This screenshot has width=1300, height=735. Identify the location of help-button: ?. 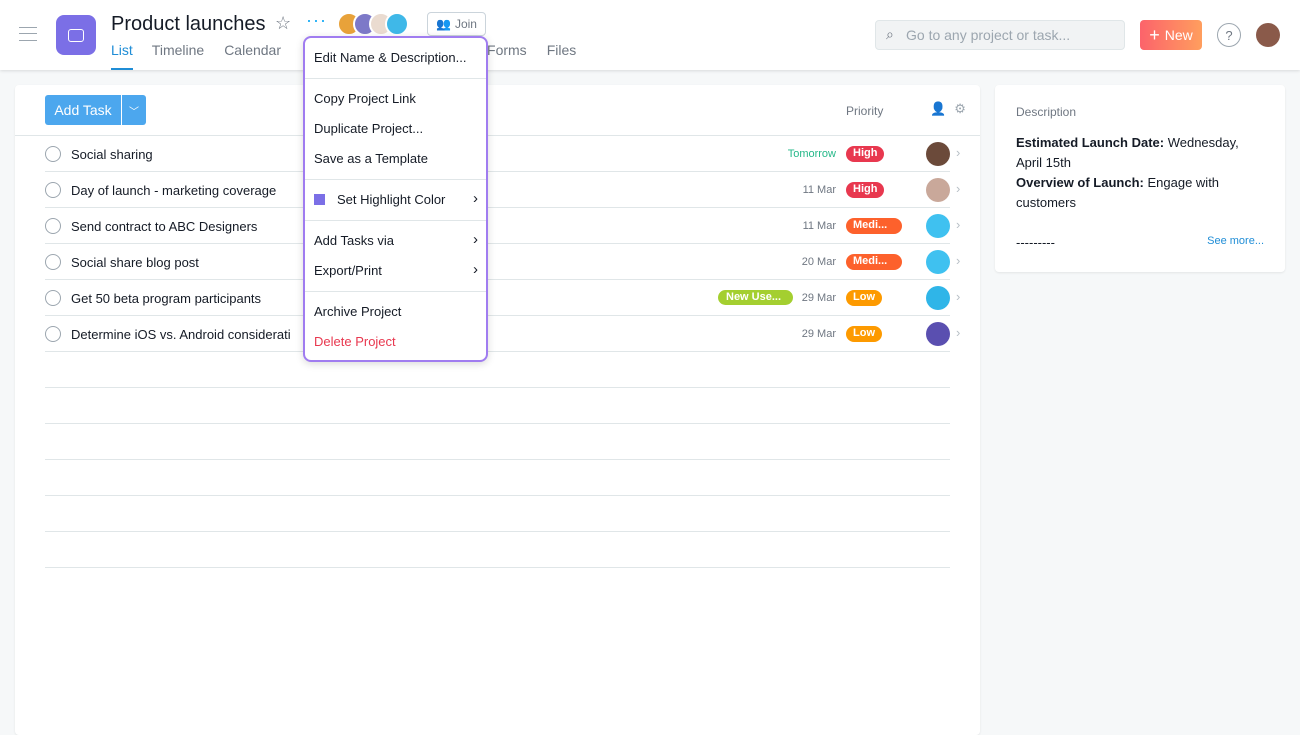
(1229, 35).